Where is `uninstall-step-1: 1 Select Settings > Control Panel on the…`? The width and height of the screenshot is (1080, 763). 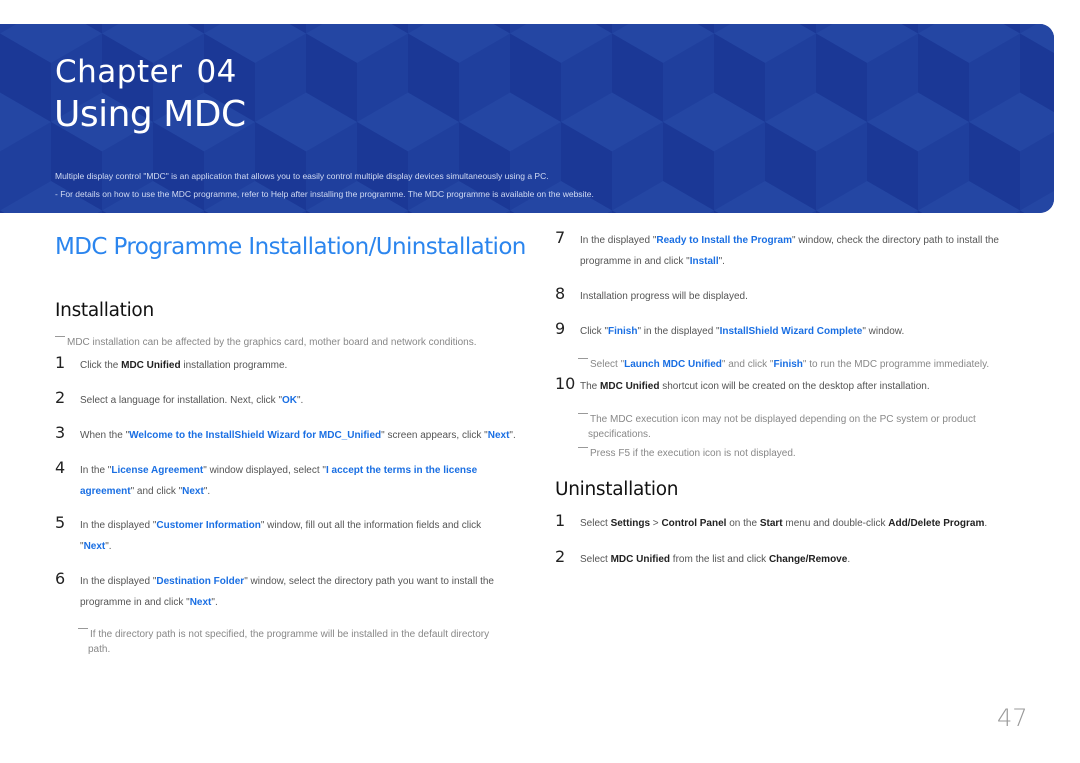 uninstall-step-1: 1 Select Settings > Control Panel on the… is located at coordinates (771, 520).